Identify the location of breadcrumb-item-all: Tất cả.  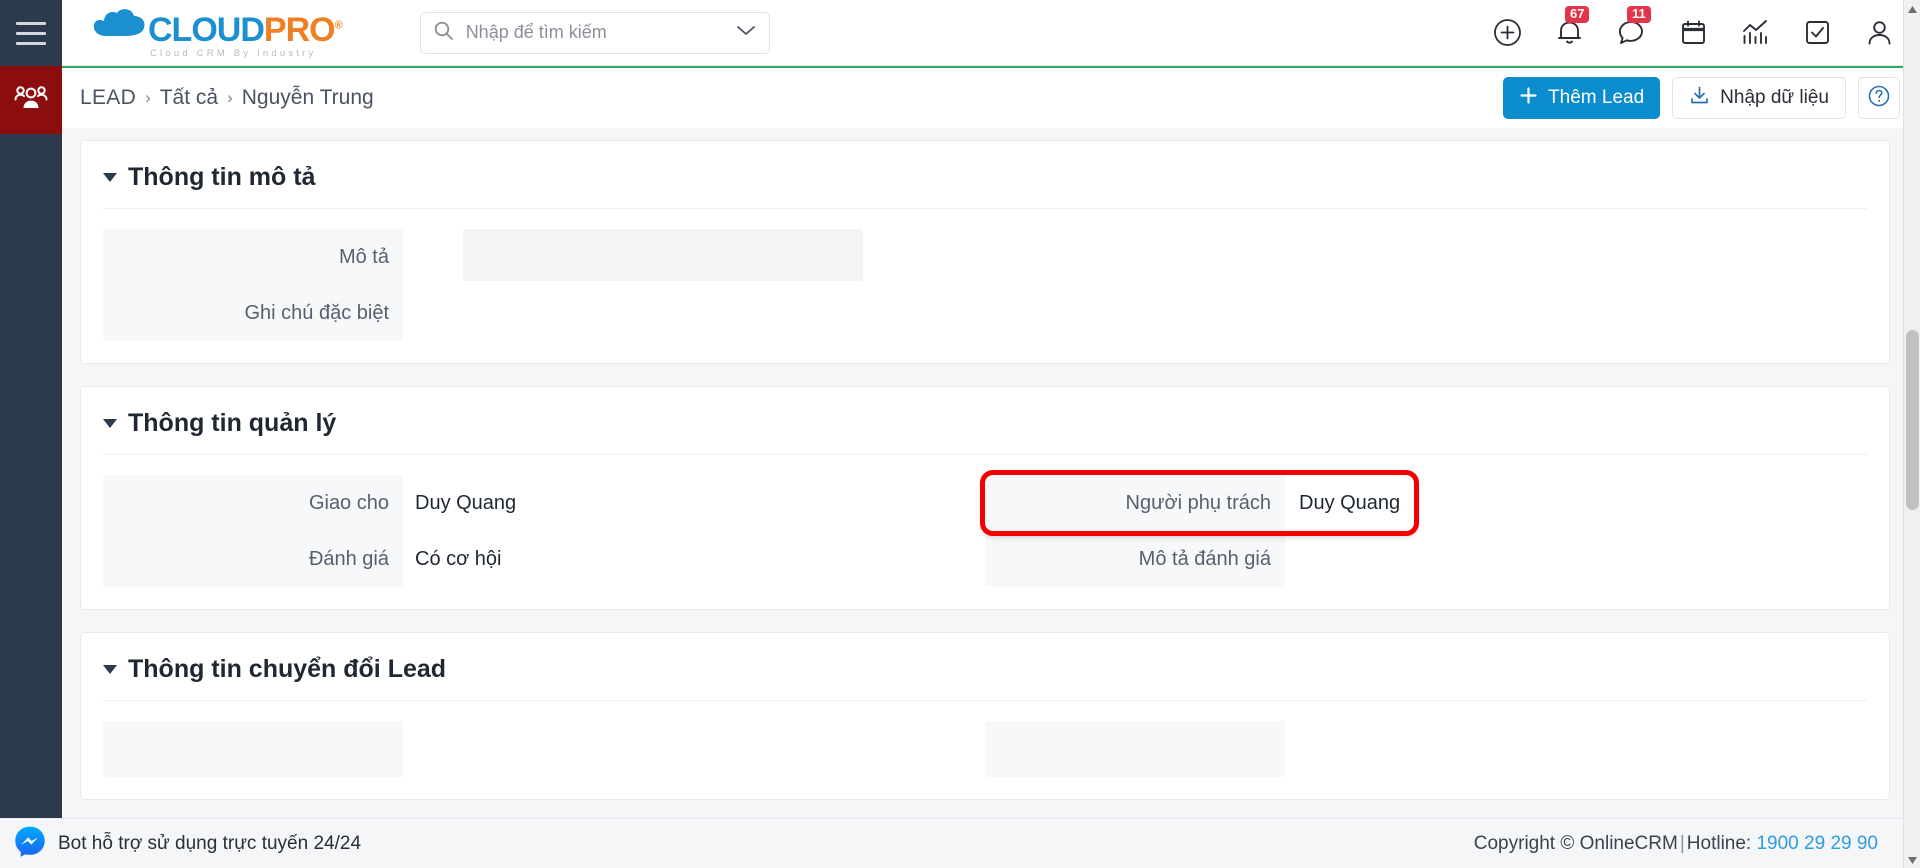
(189, 98).